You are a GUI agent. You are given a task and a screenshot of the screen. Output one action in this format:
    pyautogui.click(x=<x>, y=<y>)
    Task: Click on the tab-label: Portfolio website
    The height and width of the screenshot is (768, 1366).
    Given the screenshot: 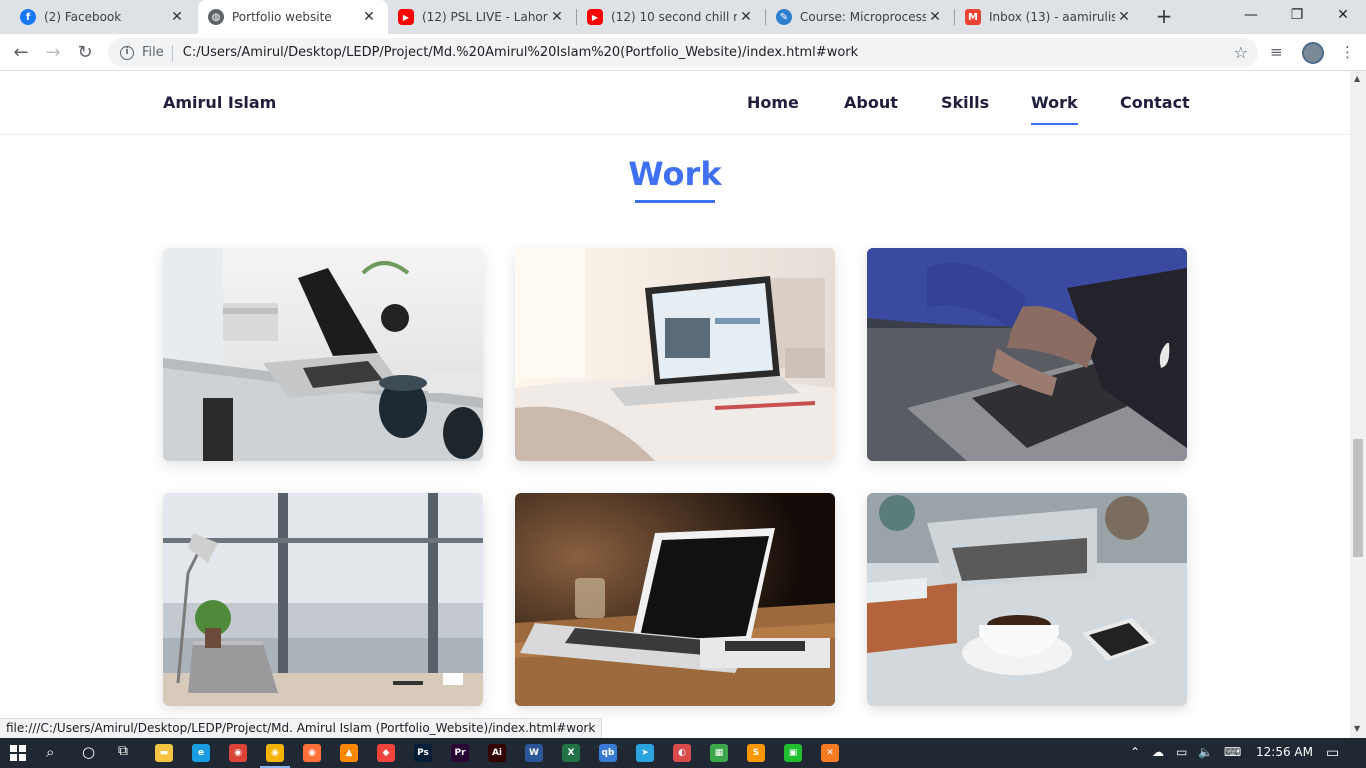 What is the action you would take?
    pyautogui.click(x=282, y=17)
    